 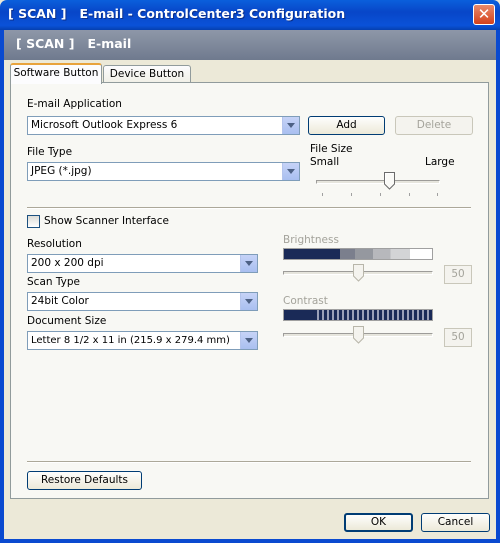 What do you see at coordinates (53, 282) in the screenshot?
I see `scan-type-label: Scan Type` at bounding box center [53, 282].